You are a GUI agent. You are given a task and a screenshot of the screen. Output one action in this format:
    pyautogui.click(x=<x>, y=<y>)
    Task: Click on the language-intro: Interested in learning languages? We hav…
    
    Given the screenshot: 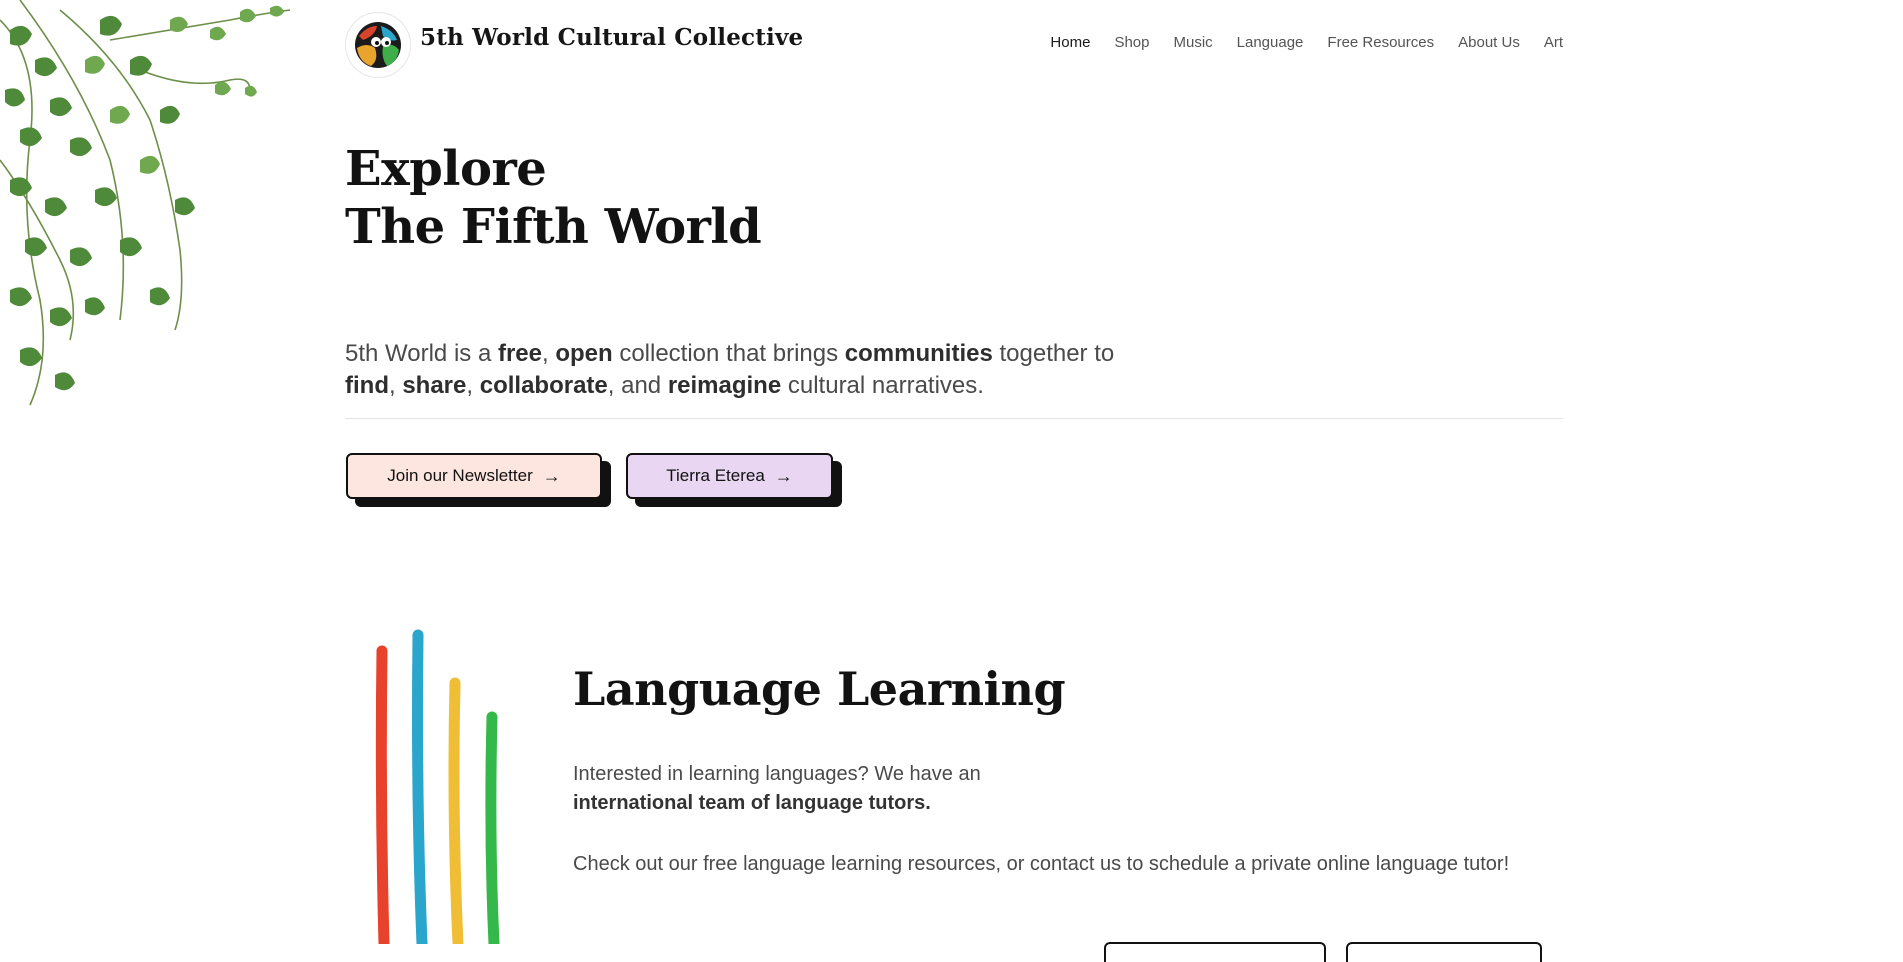 What is the action you would take?
    pyautogui.click(x=823, y=789)
    